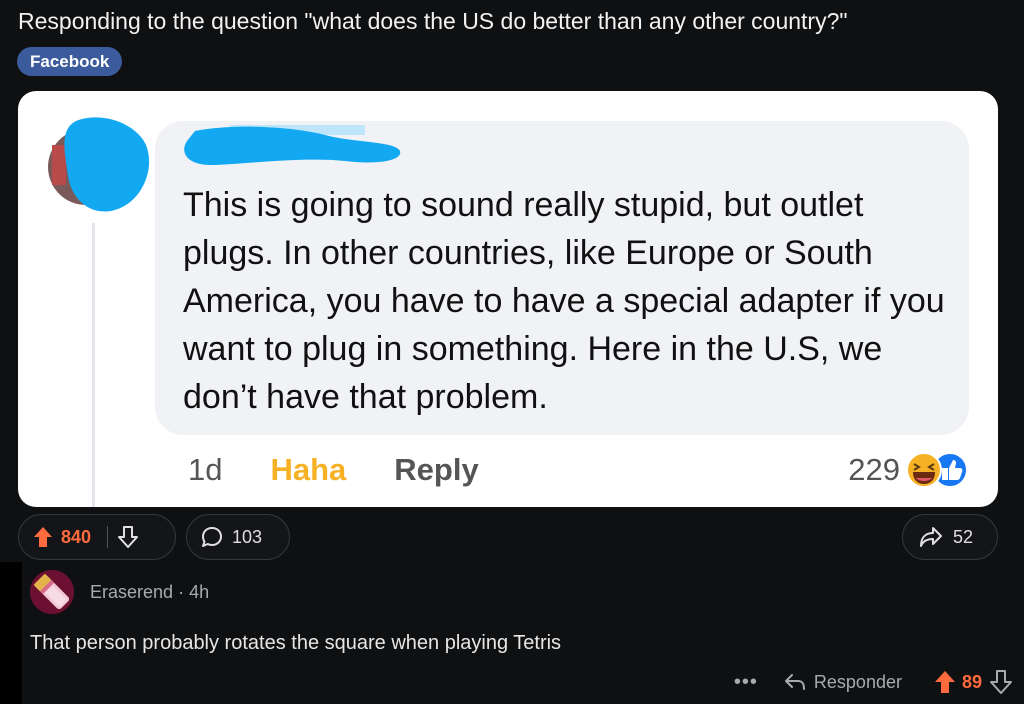 This screenshot has width=1024, height=704. I want to click on share-arrow-icon, so click(931, 537).